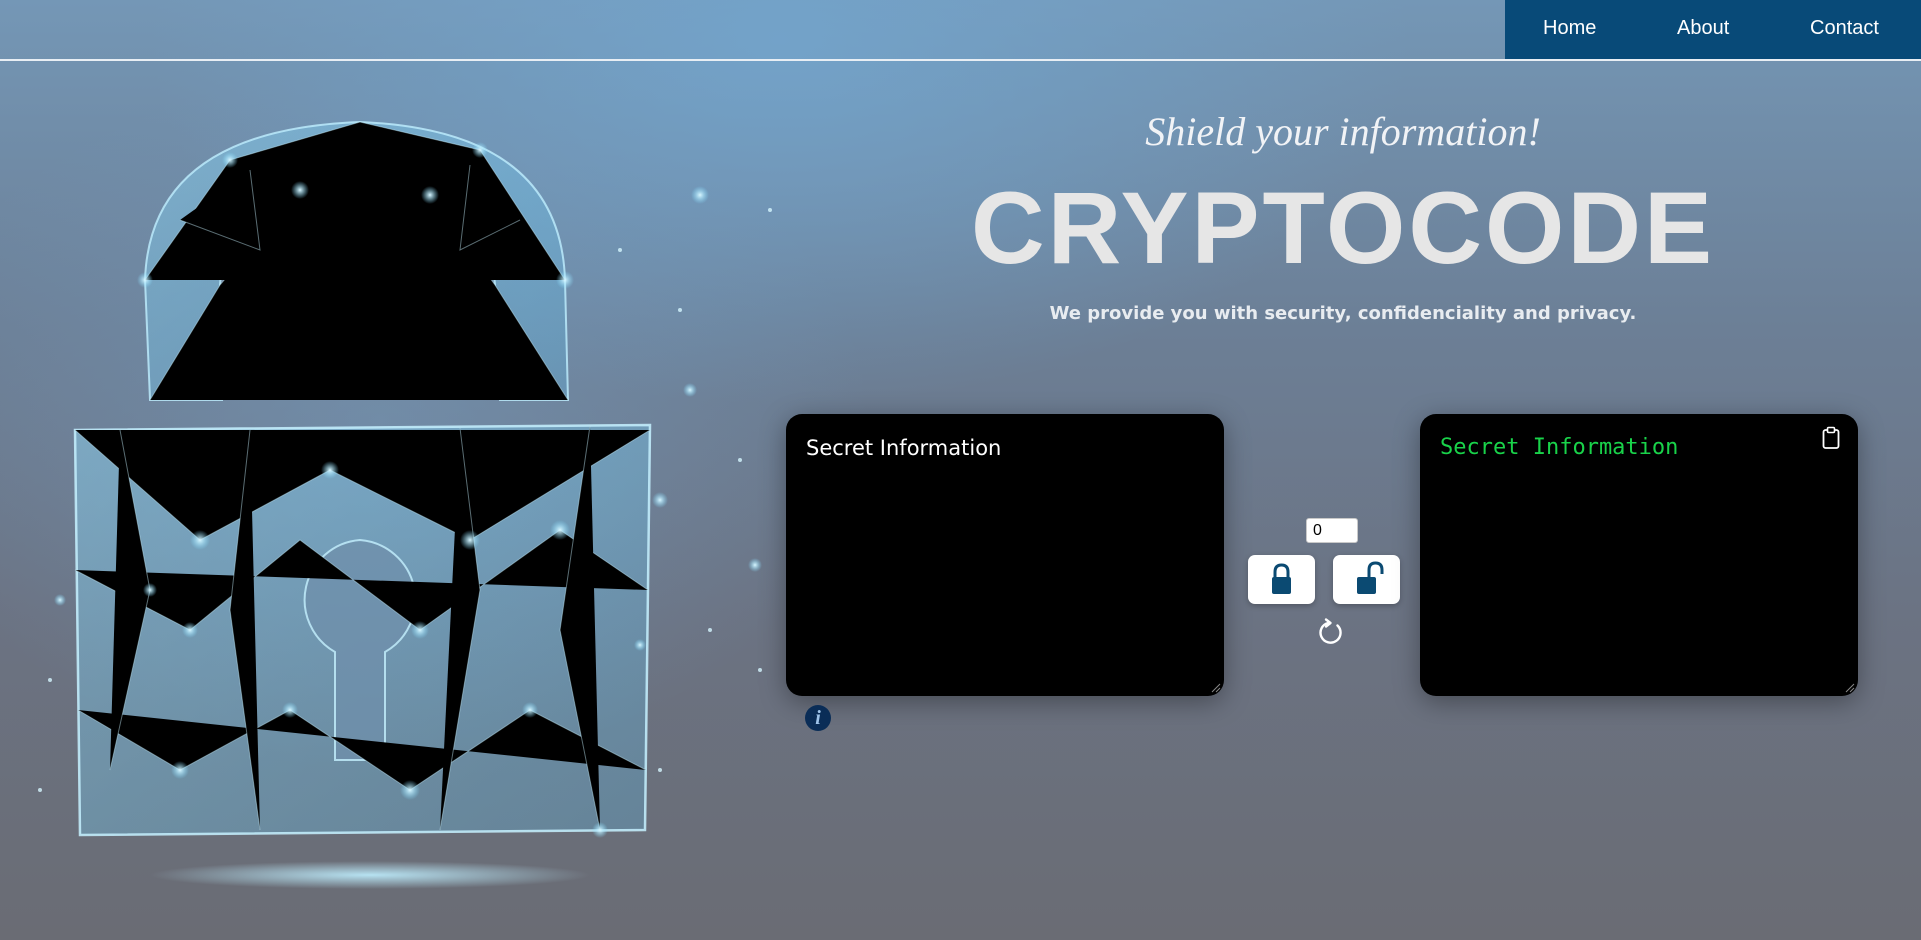  I want to click on nav-contact-link: Contact, so click(1844, 28).